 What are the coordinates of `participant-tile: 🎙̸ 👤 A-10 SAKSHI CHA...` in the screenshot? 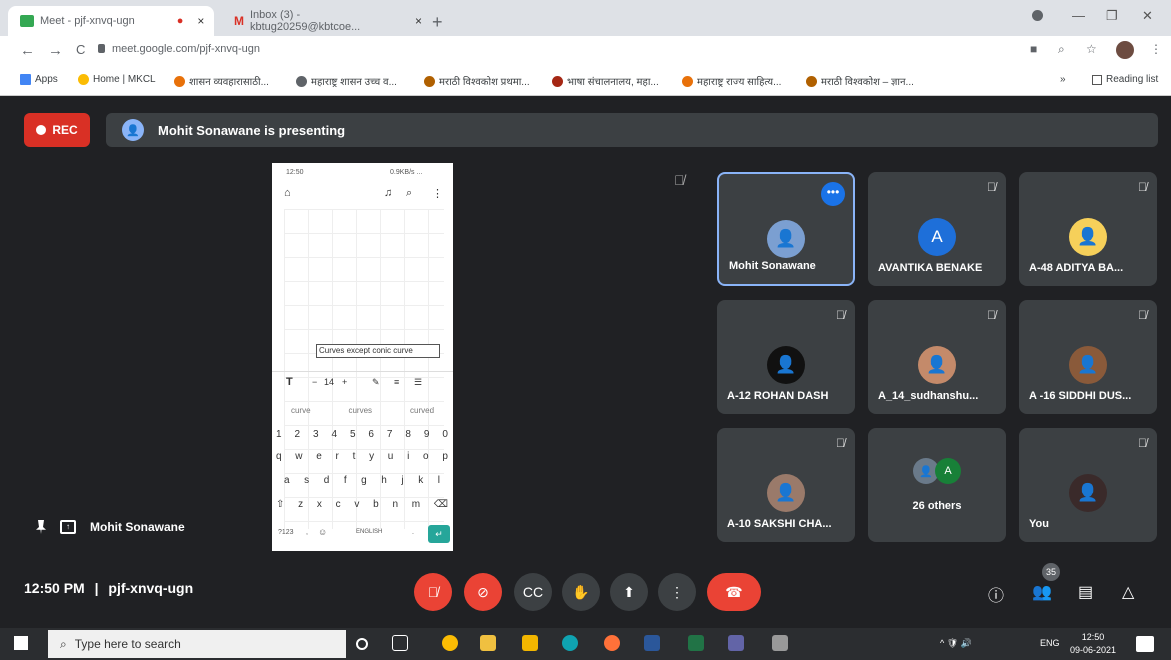 It's located at (786, 485).